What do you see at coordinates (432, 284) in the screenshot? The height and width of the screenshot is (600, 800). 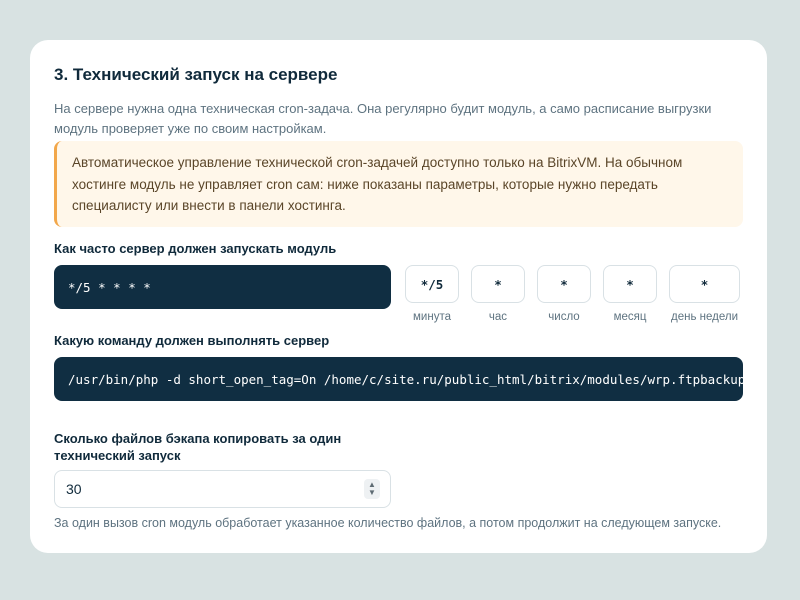 I see `cron-minute-input: */5` at bounding box center [432, 284].